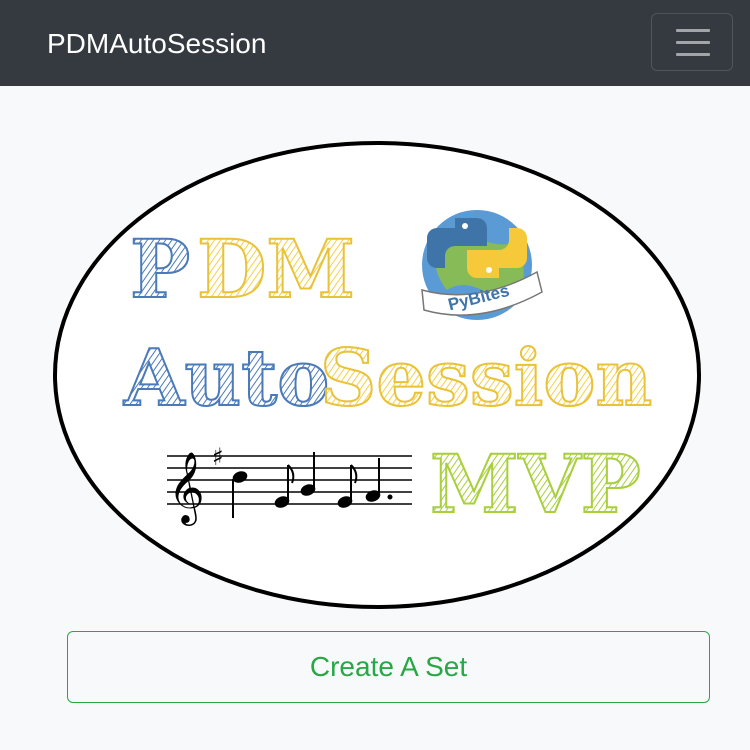 Image resolution: width=750 pixels, height=750 pixels. Describe the element at coordinates (276, 269) in the screenshot. I see `logo-letters-dm: DM` at that location.